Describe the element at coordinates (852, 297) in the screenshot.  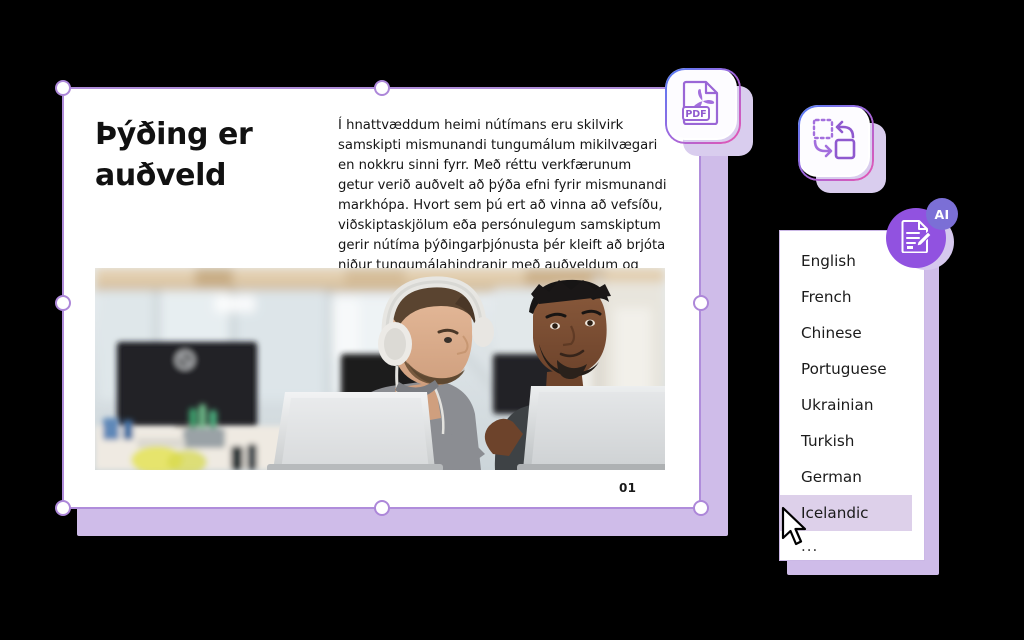
I see `language-option-french: French` at that location.